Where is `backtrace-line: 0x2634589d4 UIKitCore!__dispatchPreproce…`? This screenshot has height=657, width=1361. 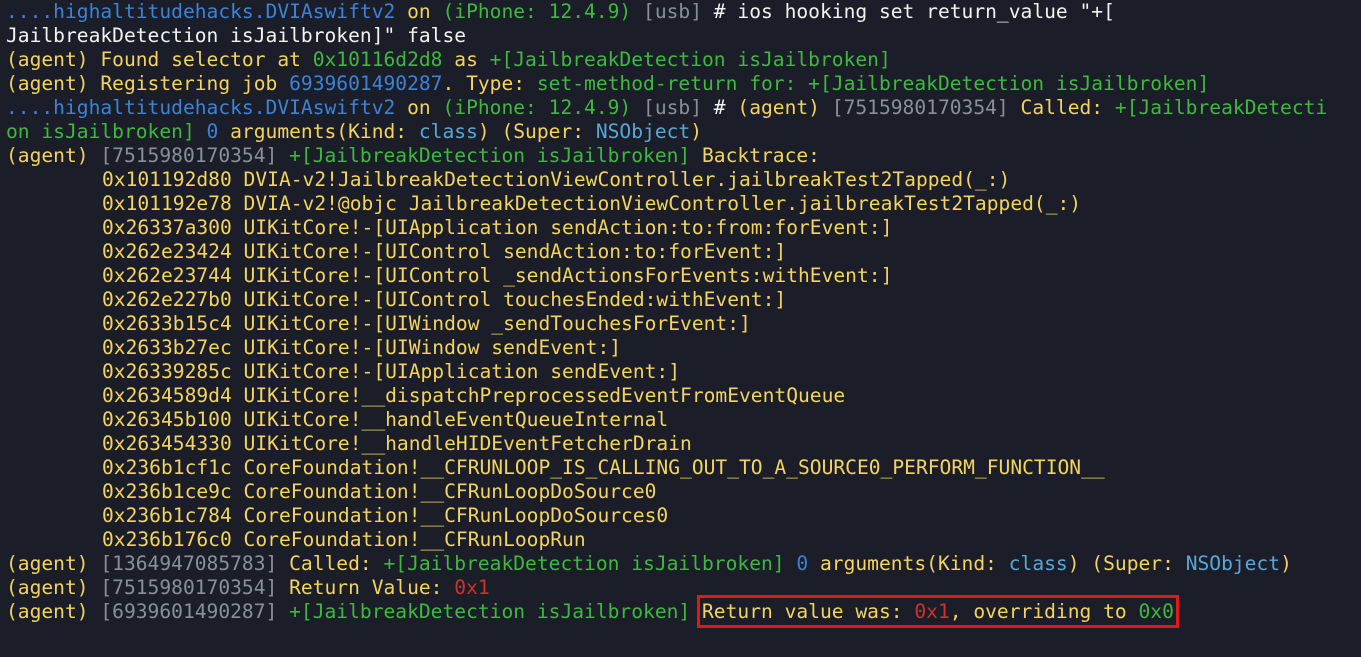
backtrace-line: 0x2634589d4 UIKitCore!__dispatchPreproce… is located at coordinates (683, 396).